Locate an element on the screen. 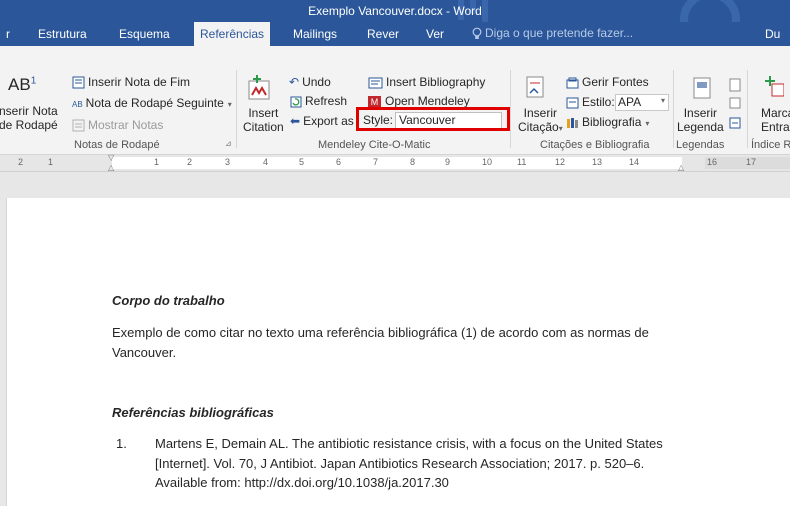  next-footnote-button: AB Nota de Rodapé Seguinte ▾ is located at coordinates (152, 103).